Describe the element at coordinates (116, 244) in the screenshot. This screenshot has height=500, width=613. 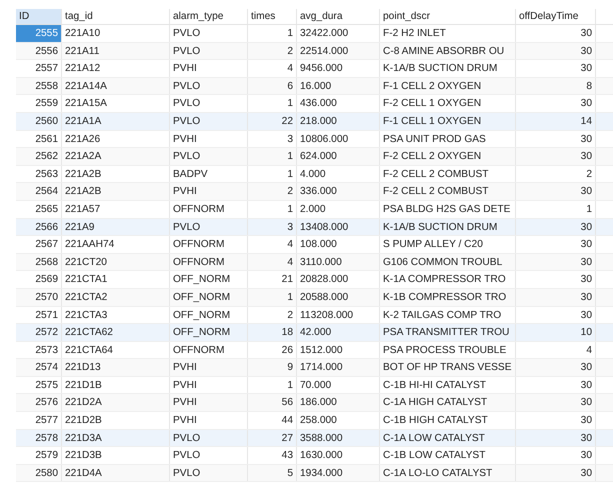
I see `table-cell: 221AAH74` at that location.